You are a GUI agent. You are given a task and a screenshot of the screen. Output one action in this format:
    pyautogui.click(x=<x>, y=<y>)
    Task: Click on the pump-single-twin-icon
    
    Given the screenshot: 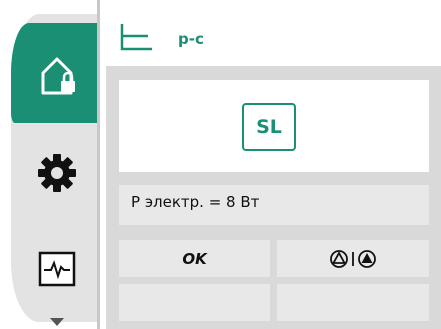 What is the action you would take?
    pyautogui.click(x=353, y=258)
    